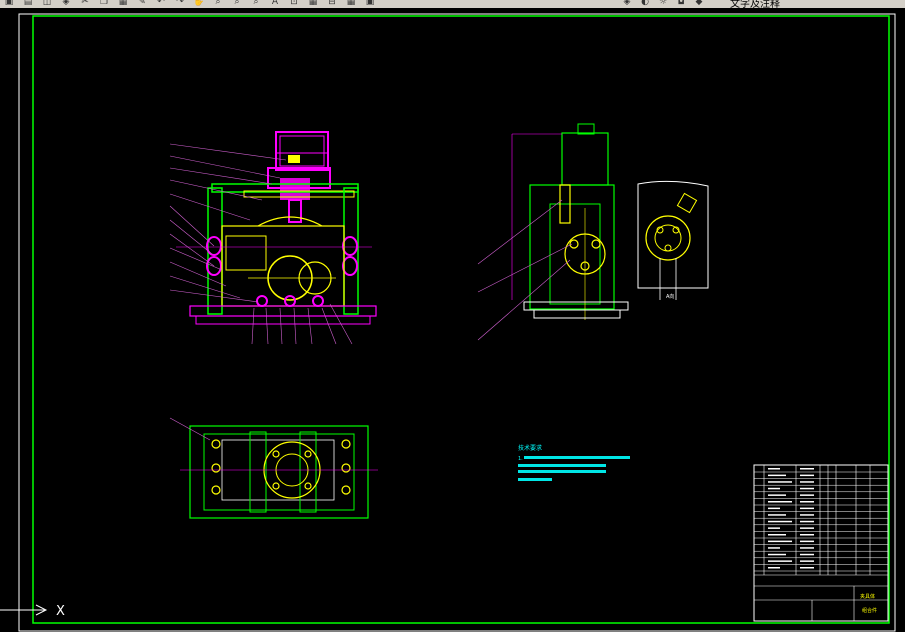 This screenshot has height=632, width=905. What do you see at coordinates (681, 4) in the screenshot?
I see `layer-lock-icon: ◘` at bounding box center [681, 4].